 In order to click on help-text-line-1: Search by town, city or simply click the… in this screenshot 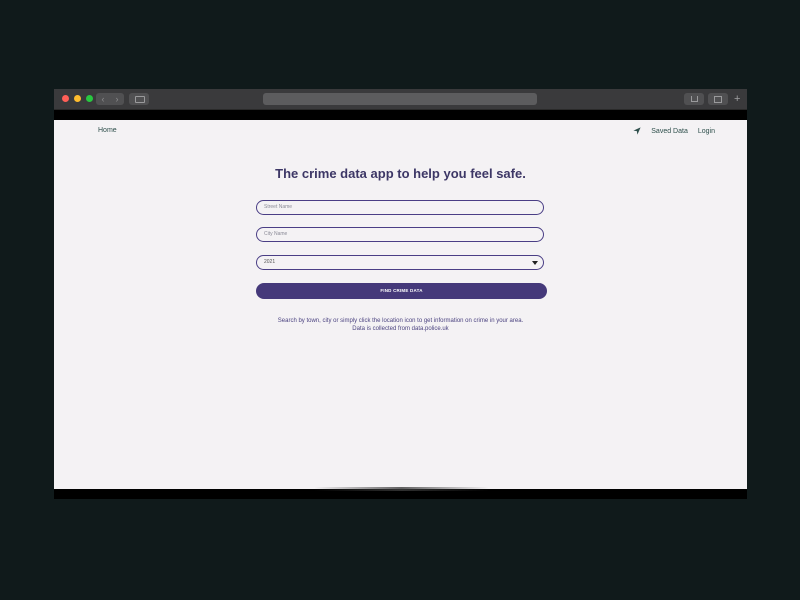, I will do `click(400, 321)`.